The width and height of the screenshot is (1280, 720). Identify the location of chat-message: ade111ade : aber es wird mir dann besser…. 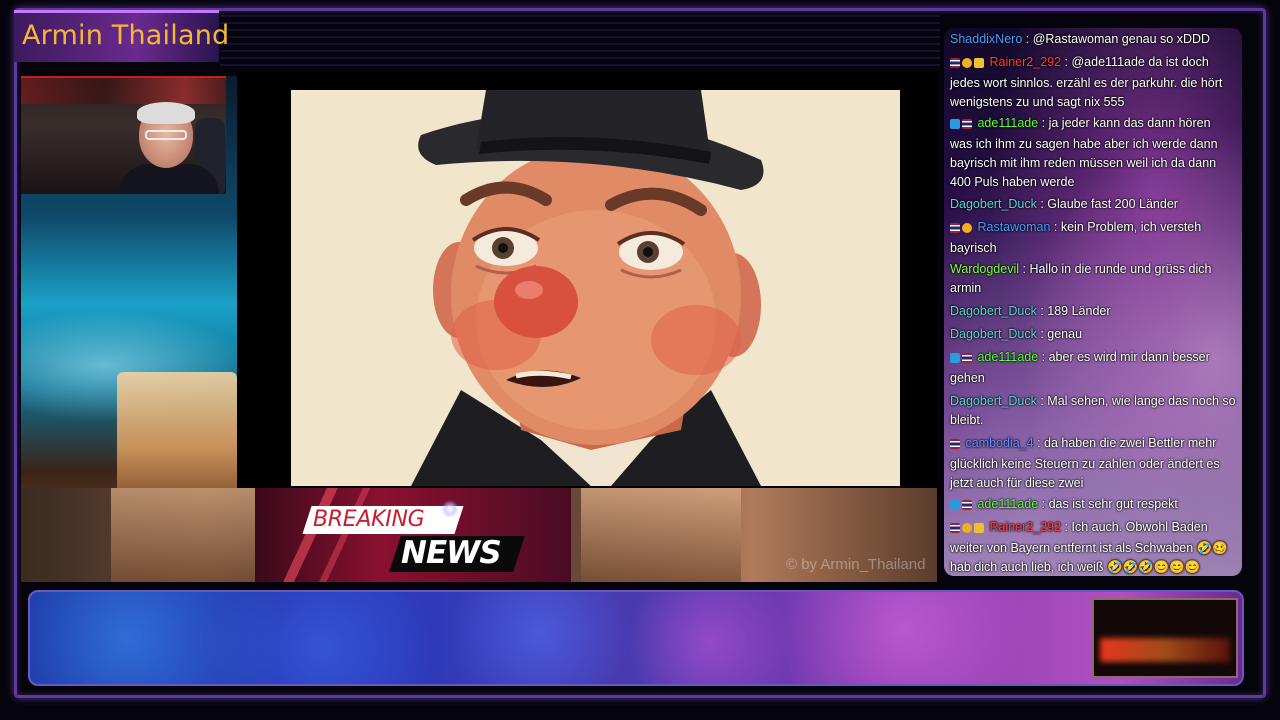
(1093, 368).